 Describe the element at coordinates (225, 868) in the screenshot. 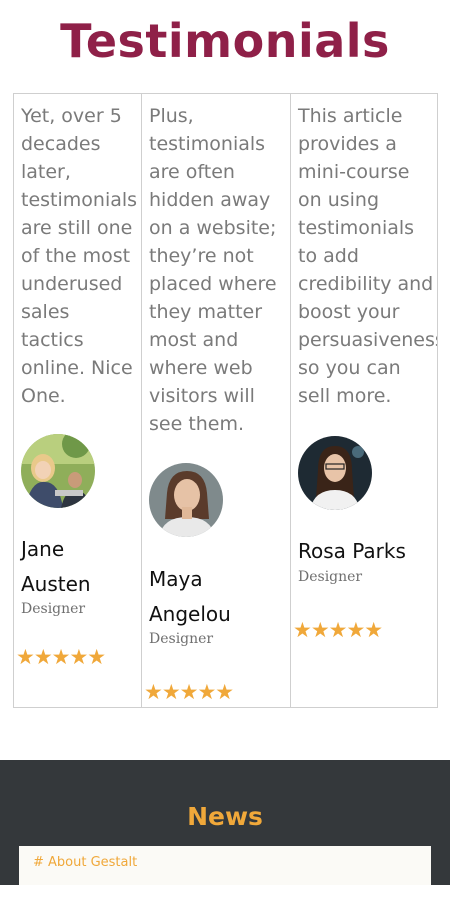

I see `news-card: # About Gestalt` at that location.